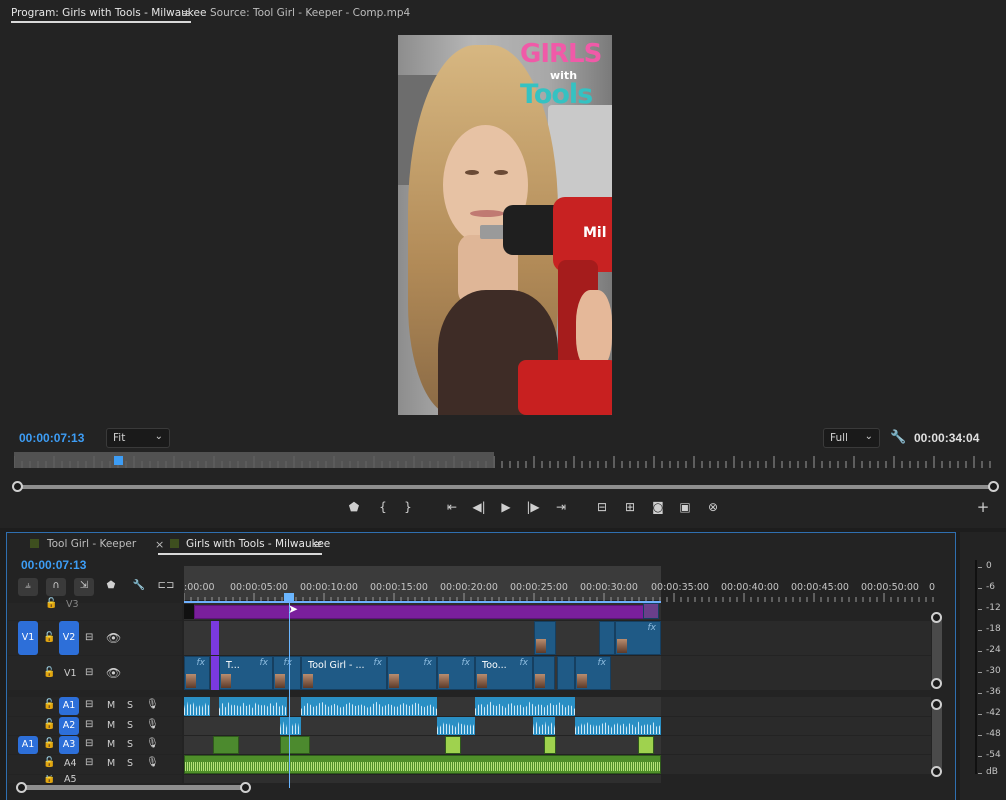  Describe the element at coordinates (108, 13) in the screenshot. I see `tab-program-monitor: Program: Girls with Tools - Milwaukee` at that location.